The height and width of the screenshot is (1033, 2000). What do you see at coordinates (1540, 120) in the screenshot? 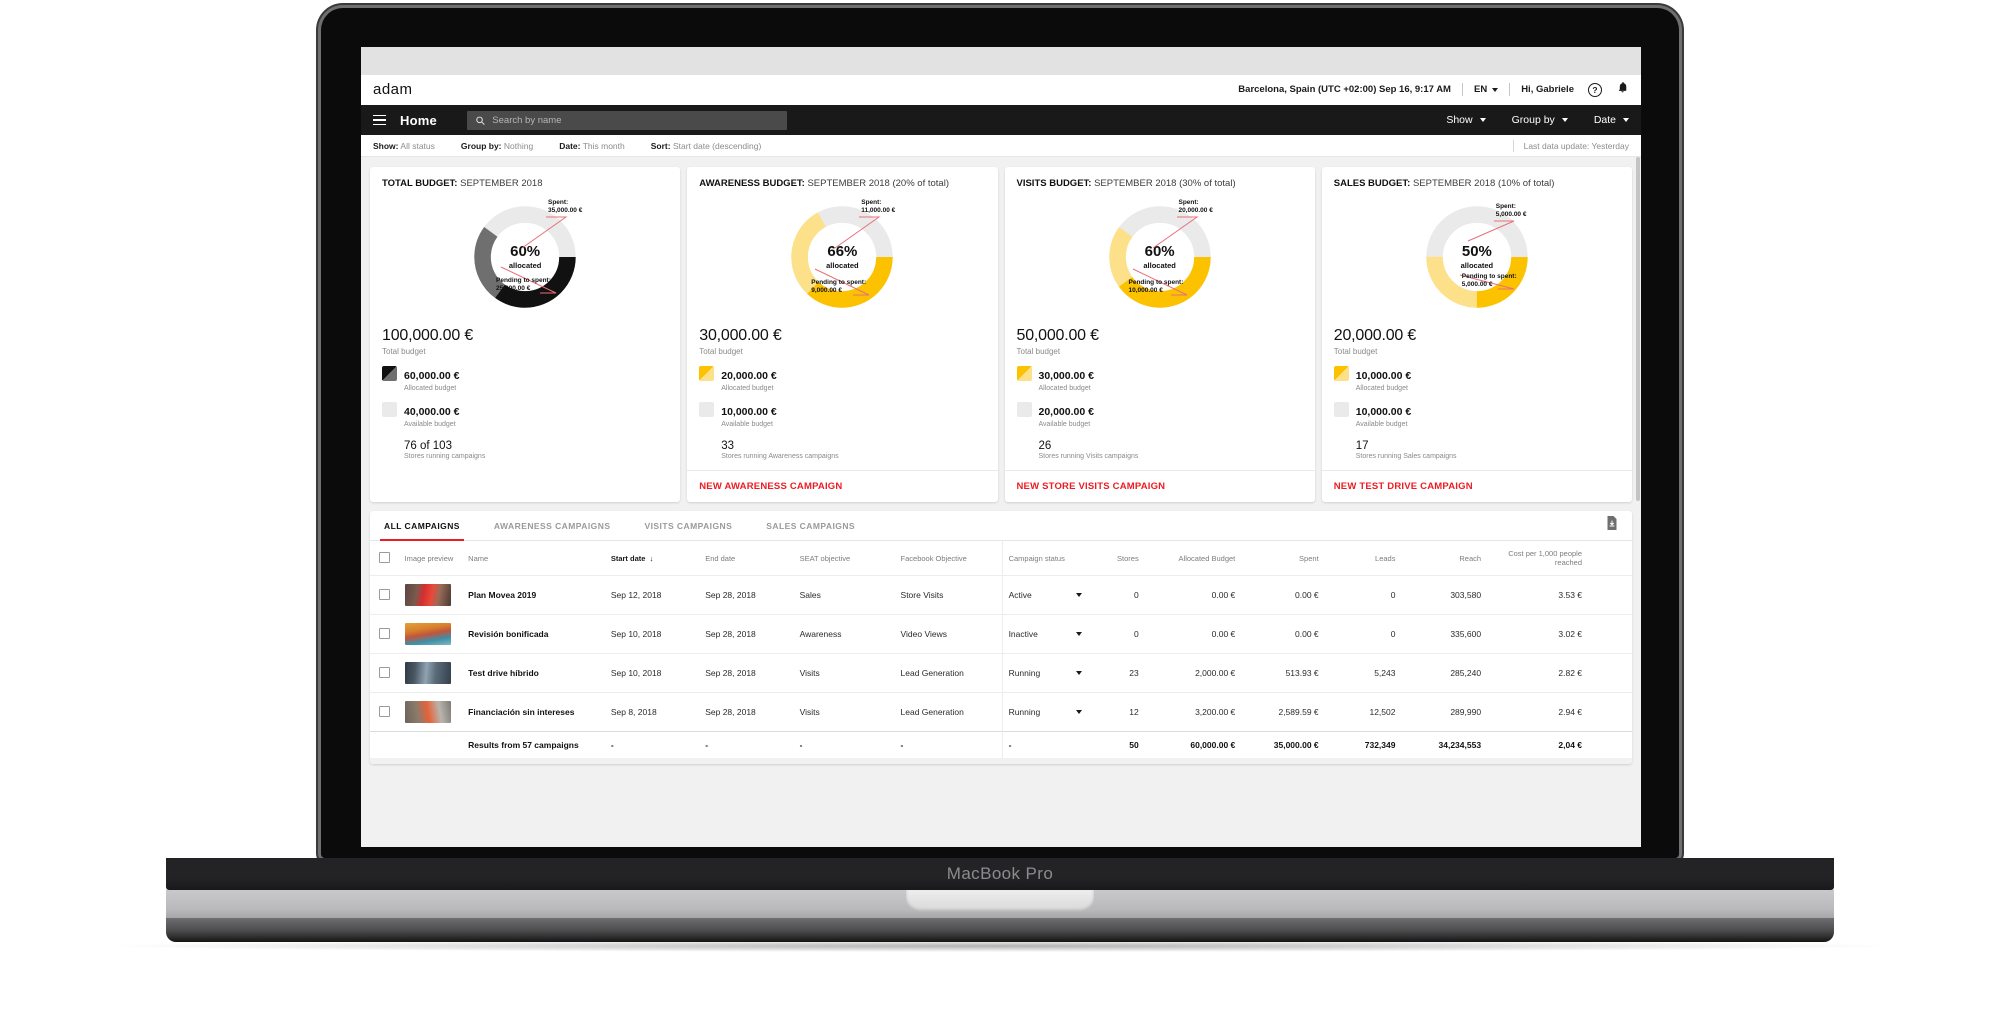
I see `group-by-dropdown: Group by` at bounding box center [1540, 120].